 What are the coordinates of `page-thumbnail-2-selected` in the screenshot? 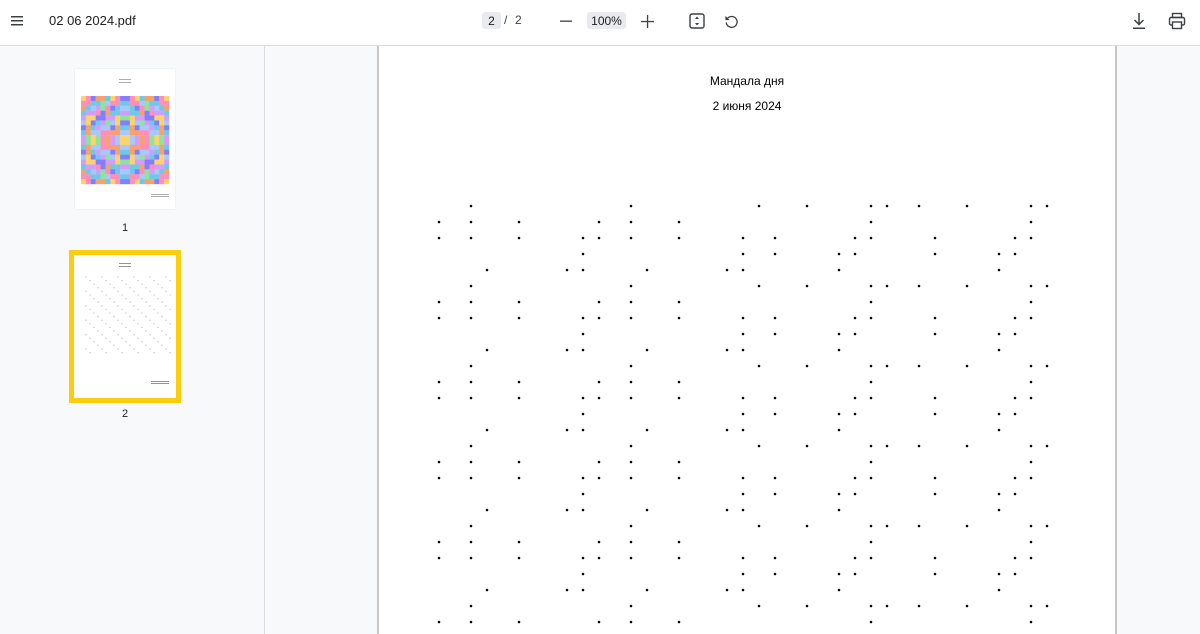 It's located at (125, 326).